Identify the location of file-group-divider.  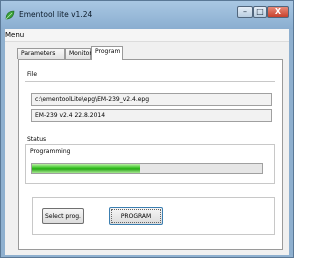
(150, 81).